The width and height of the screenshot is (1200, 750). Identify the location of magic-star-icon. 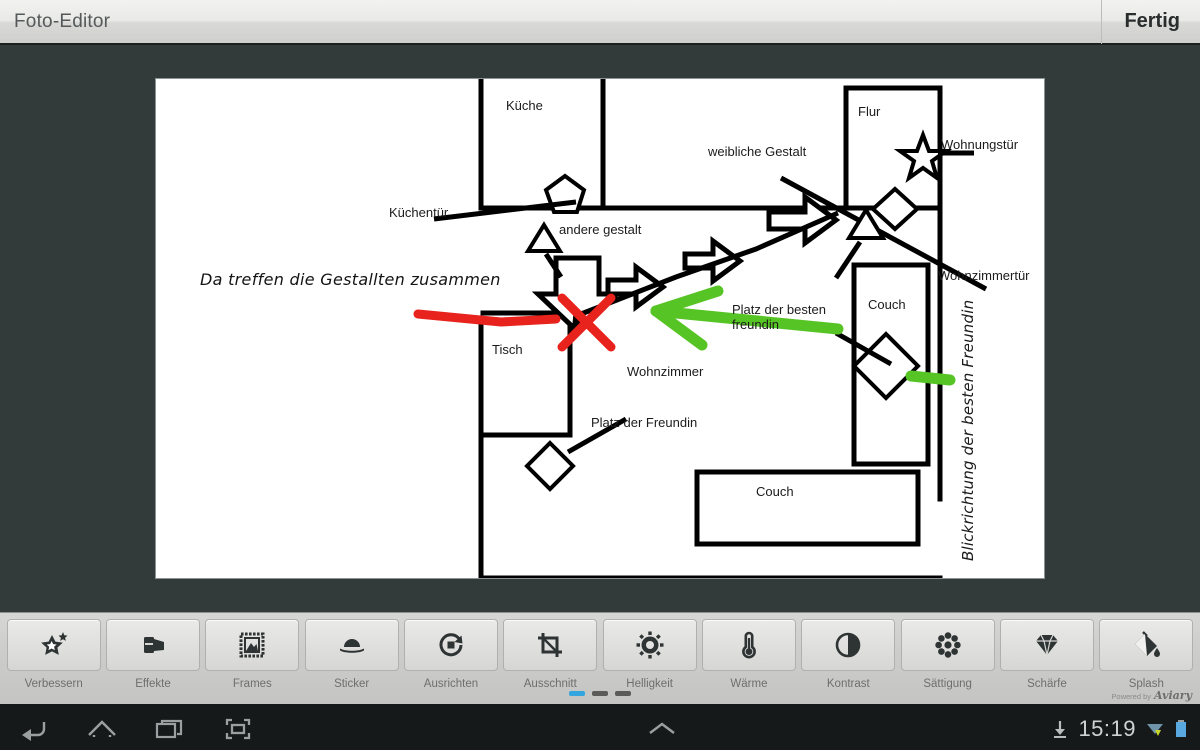
(54, 643).